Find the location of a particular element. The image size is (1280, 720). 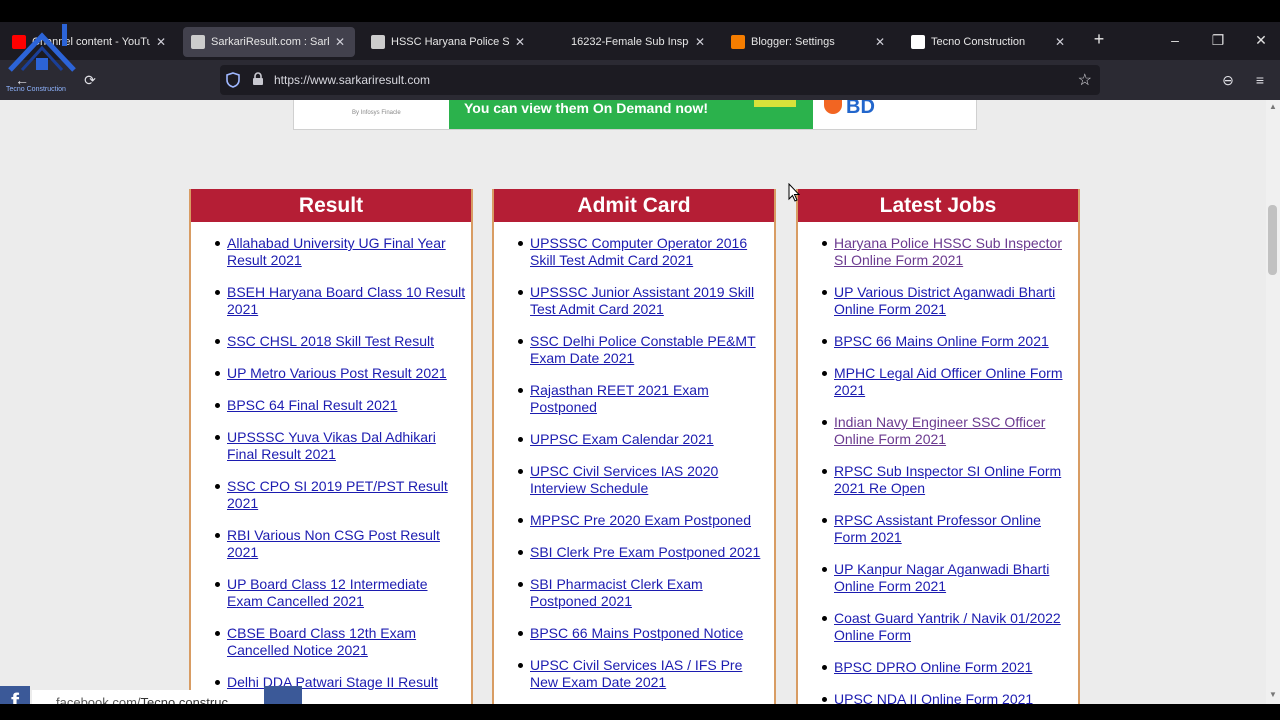

scroll-up-icon: ▲ is located at coordinates (1273, 107).